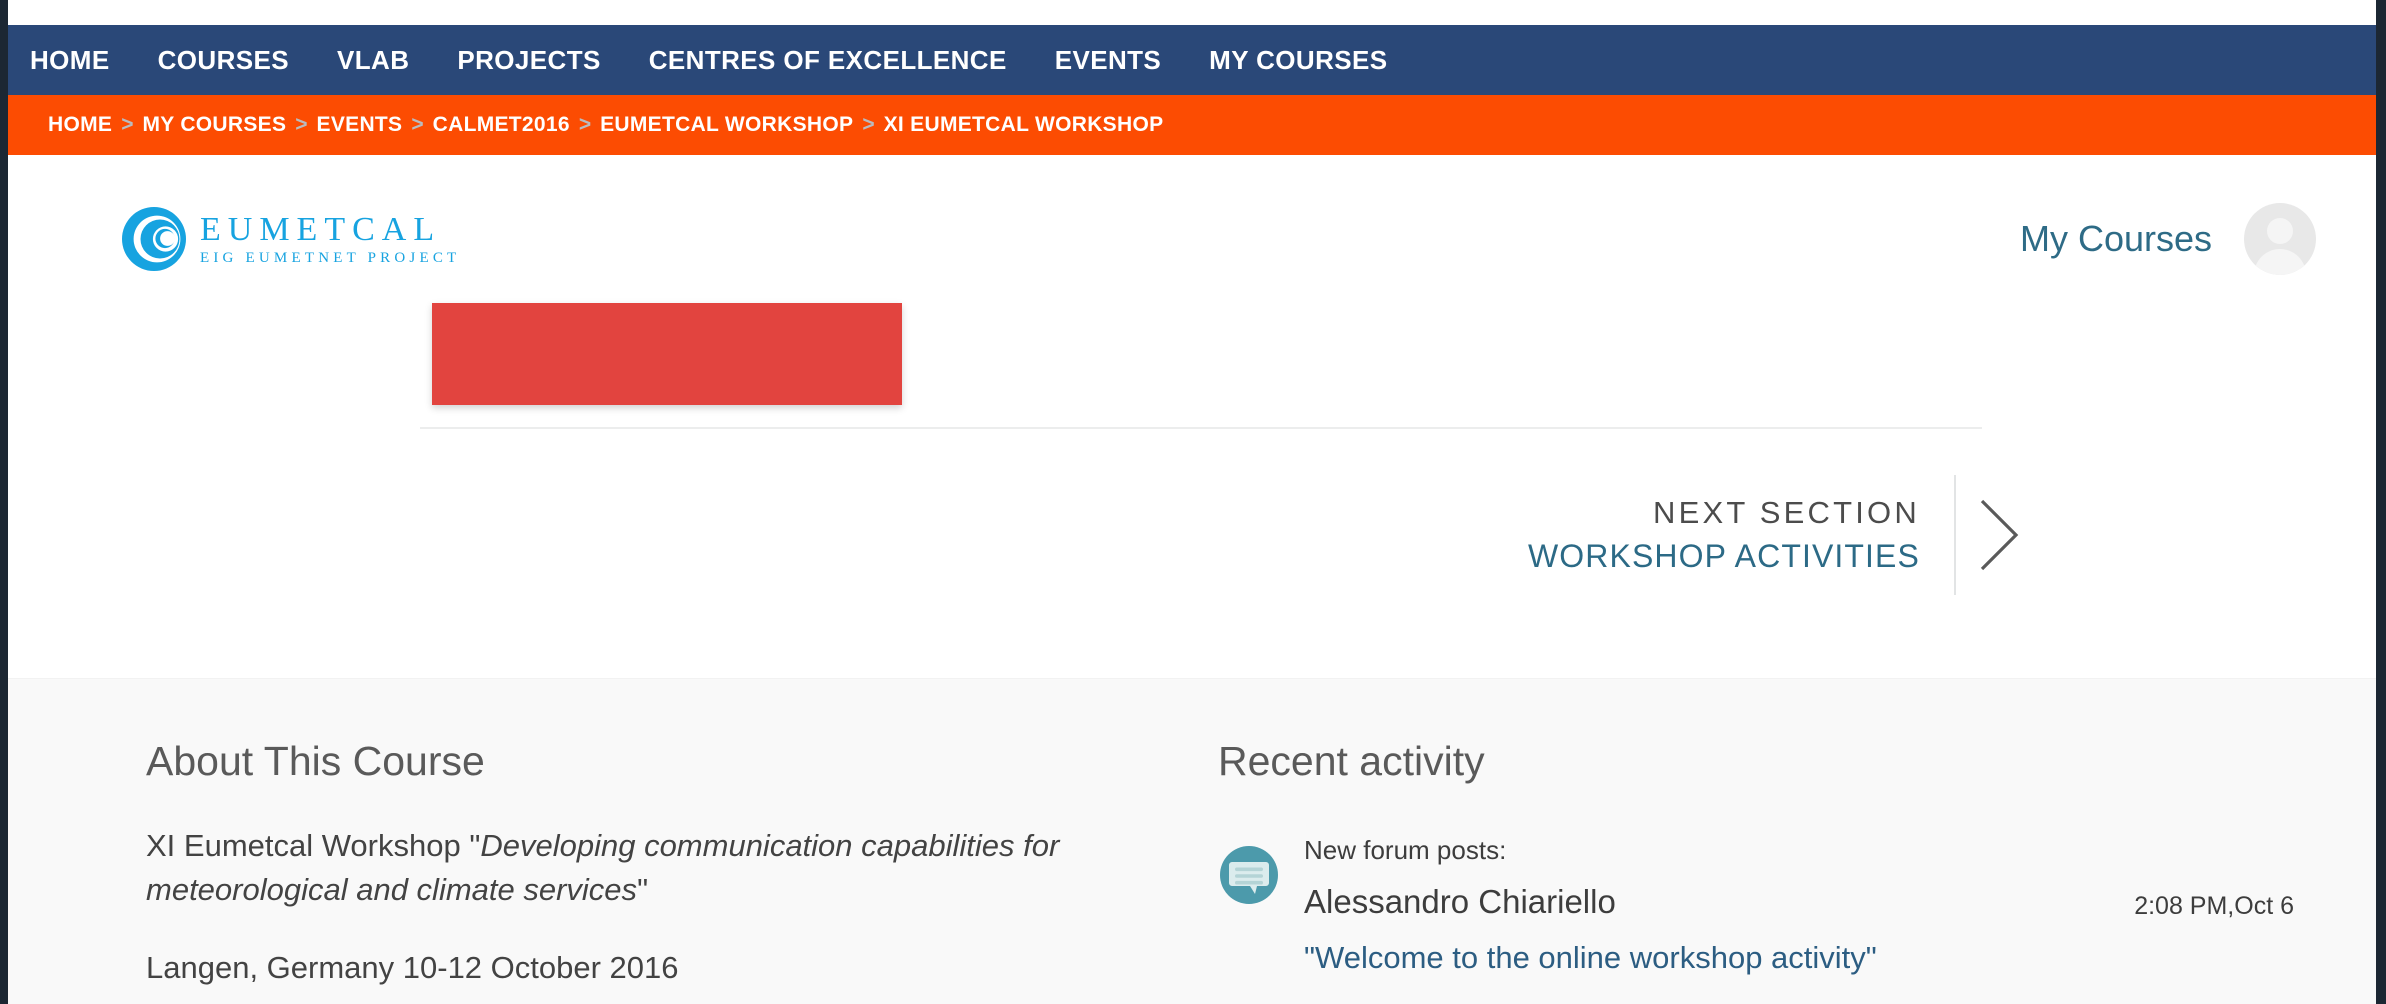 The image size is (2386, 1004). I want to click on breadcrumb-item-my-courses: MY COURSES, so click(214, 125).